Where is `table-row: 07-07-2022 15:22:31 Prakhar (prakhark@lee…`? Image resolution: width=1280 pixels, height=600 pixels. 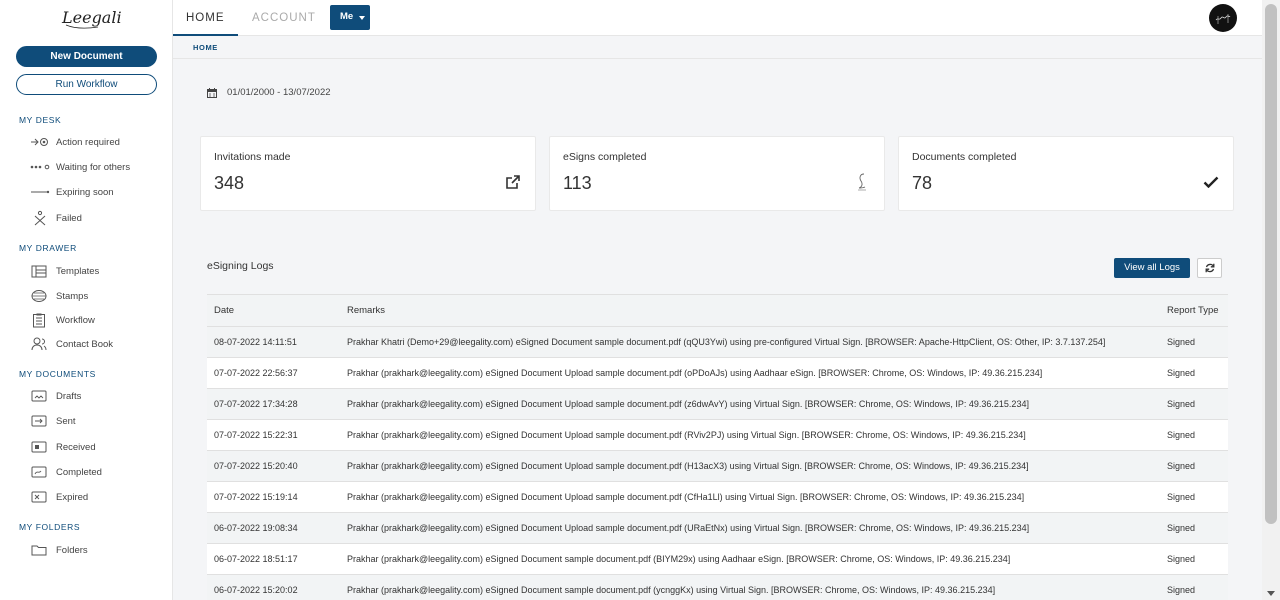
table-row: 07-07-2022 15:22:31 Prakhar (prakhark@lee… is located at coordinates (717, 435).